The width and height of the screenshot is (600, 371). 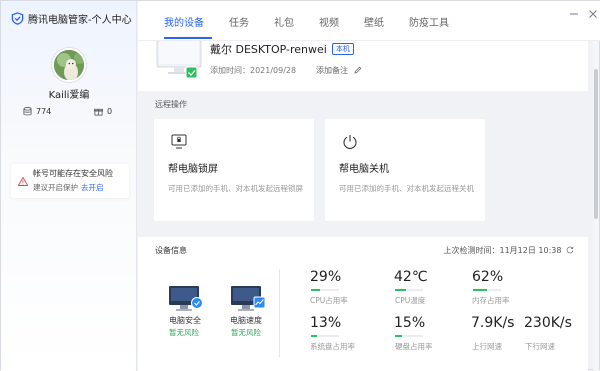 I want to click on memory-usage-bar-fill, so click(x=480, y=290).